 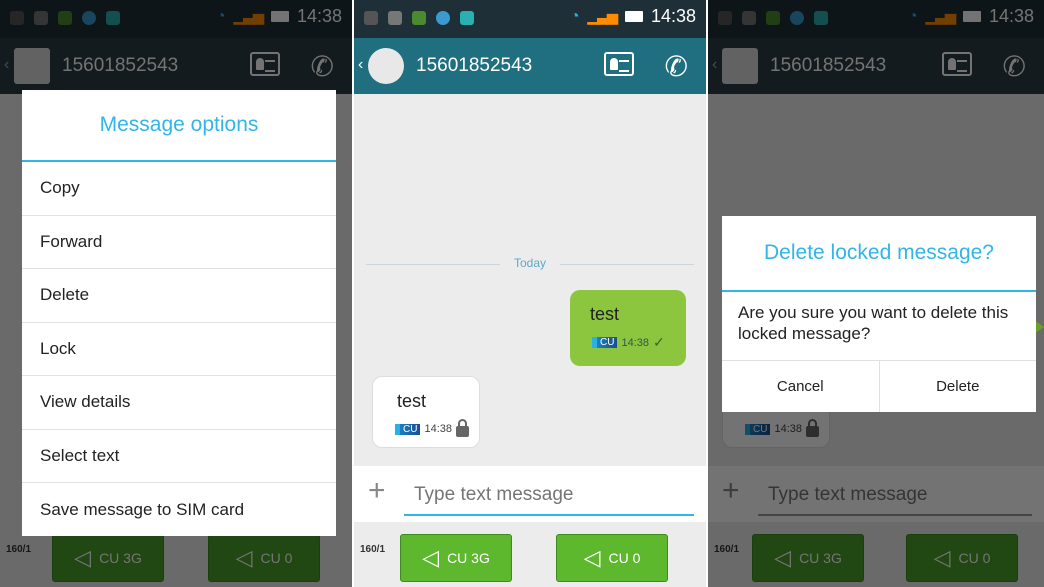 What do you see at coordinates (179, 349) in the screenshot?
I see `menu-item-lock: Lock` at bounding box center [179, 349].